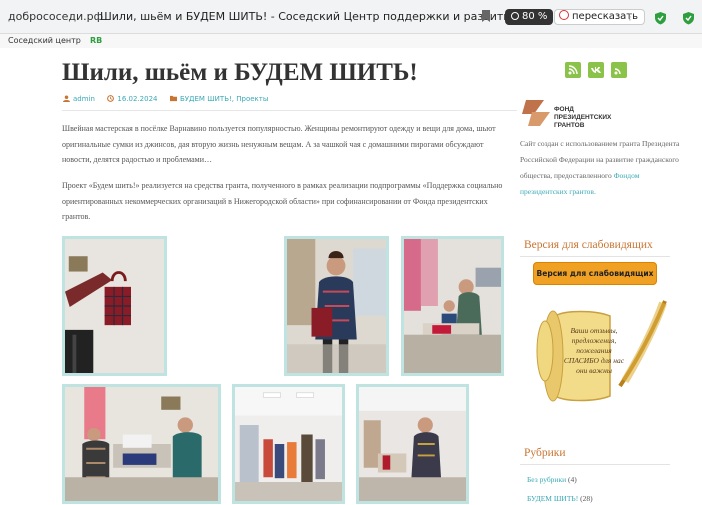 Image resolution: width=702 pixels, height=505 pixels. Describe the element at coordinates (535, 16) in the screenshot. I see `reader-zoom-label: 80 %` at that location.